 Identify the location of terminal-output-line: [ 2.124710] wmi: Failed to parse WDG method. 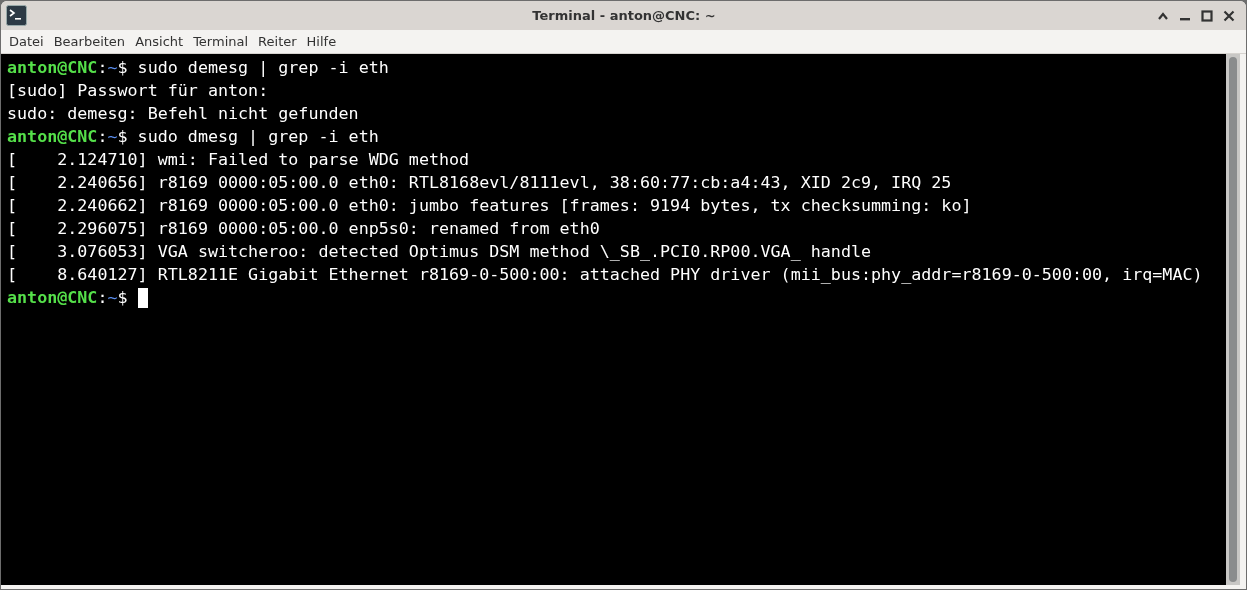
(238, 159).